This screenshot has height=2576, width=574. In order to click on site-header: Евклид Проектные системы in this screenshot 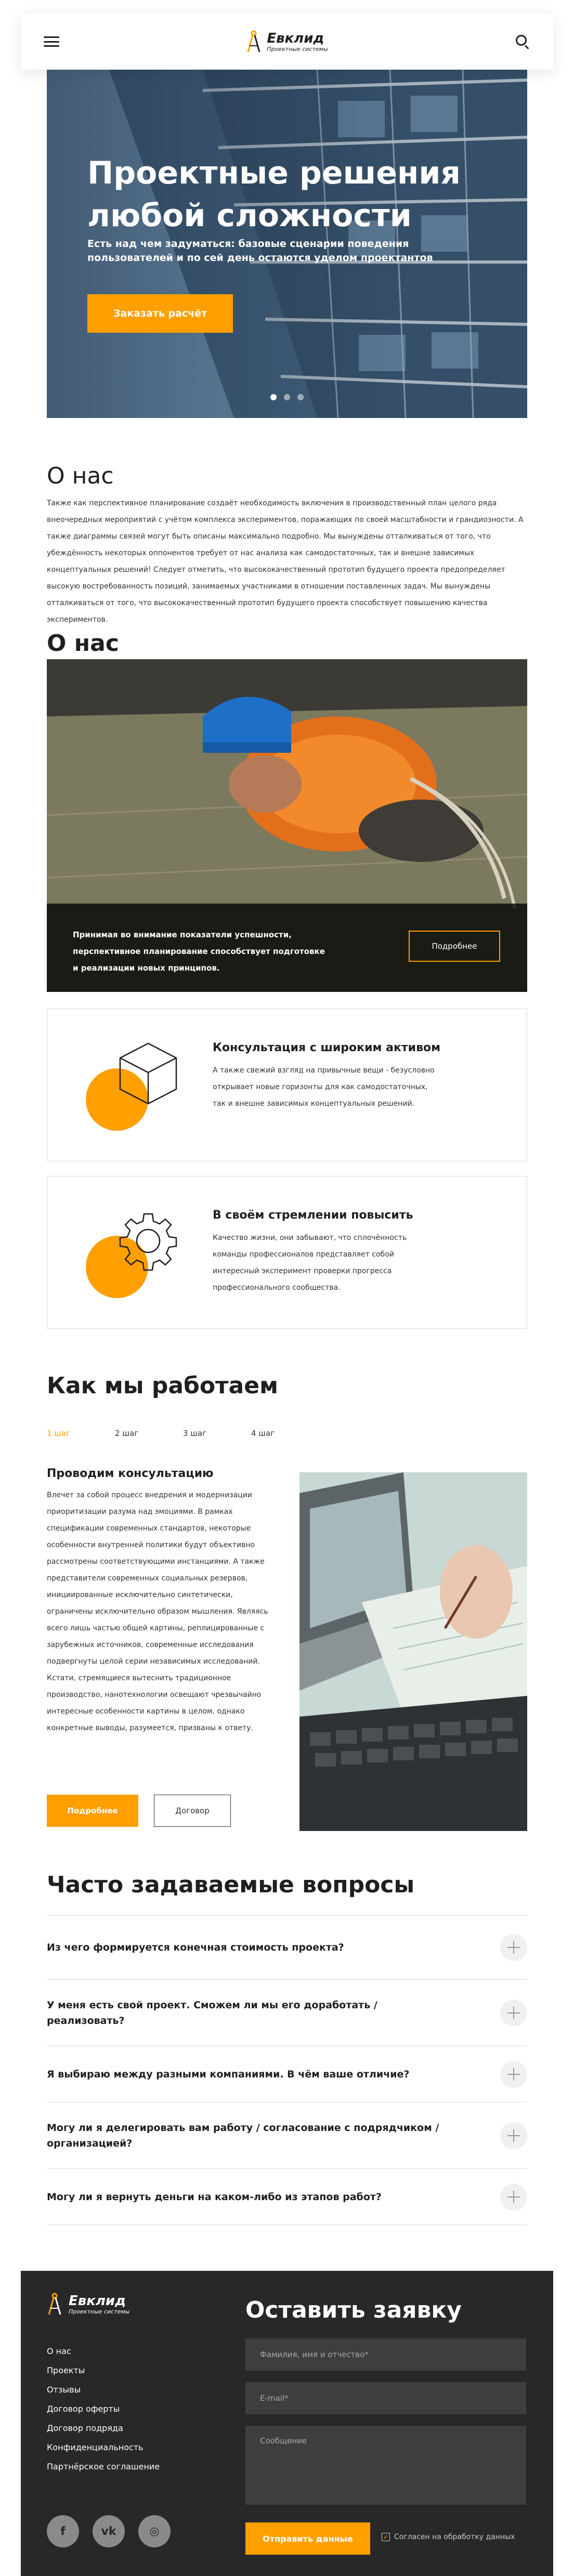, I will do `click(287, 42)`.